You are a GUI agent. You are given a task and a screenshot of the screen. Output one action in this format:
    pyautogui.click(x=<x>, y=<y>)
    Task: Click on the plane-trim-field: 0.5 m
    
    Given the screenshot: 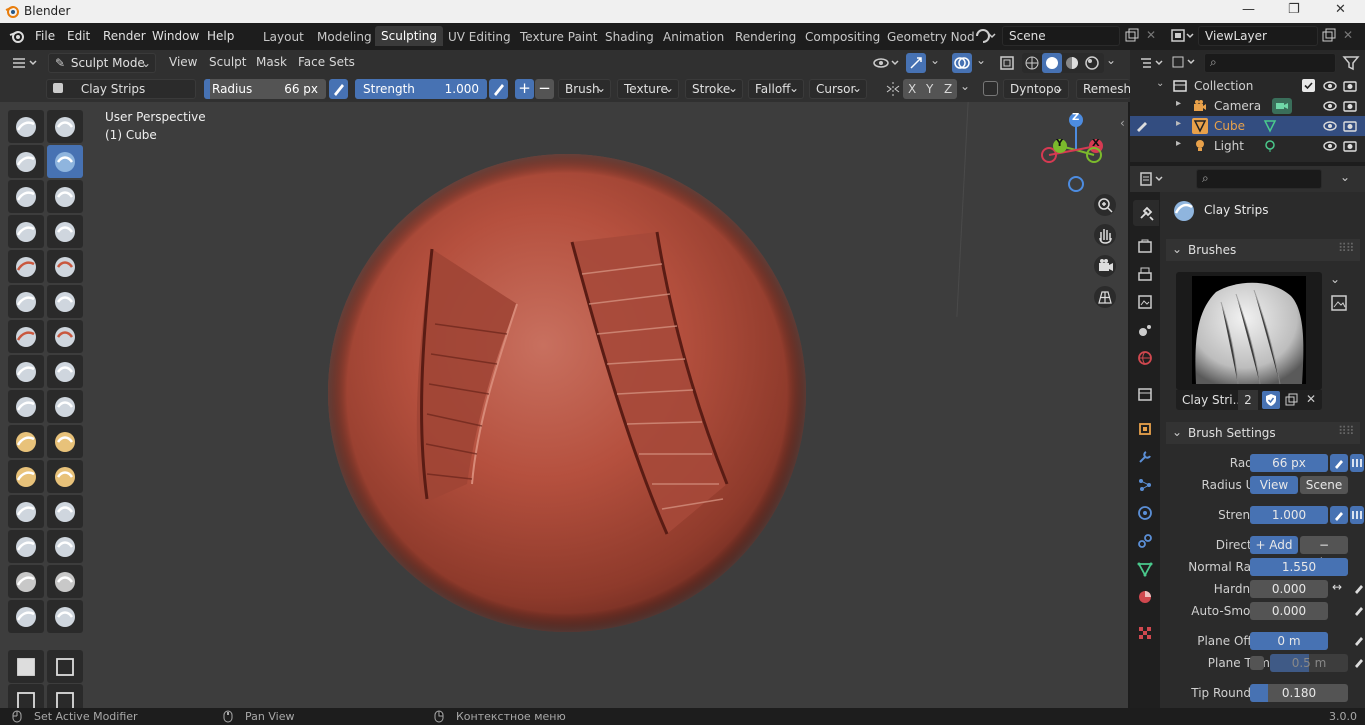 What is the action you would take?
    pyautogui.click(x=1309, y=663)
    